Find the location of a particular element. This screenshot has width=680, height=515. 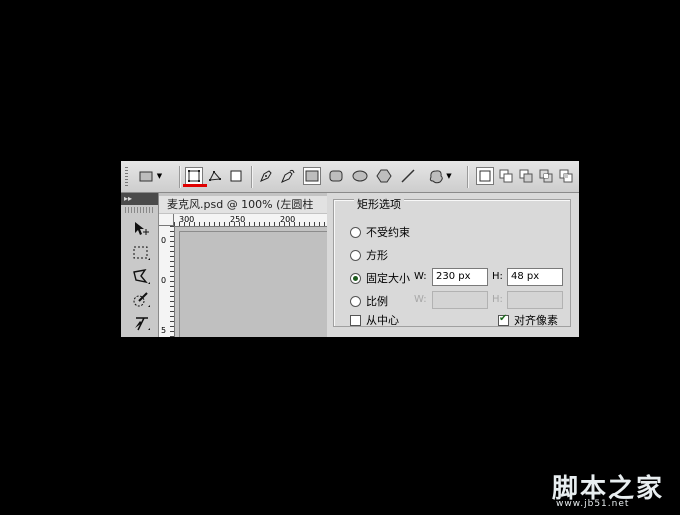

polygon-button is located at coordinates (384, 176).